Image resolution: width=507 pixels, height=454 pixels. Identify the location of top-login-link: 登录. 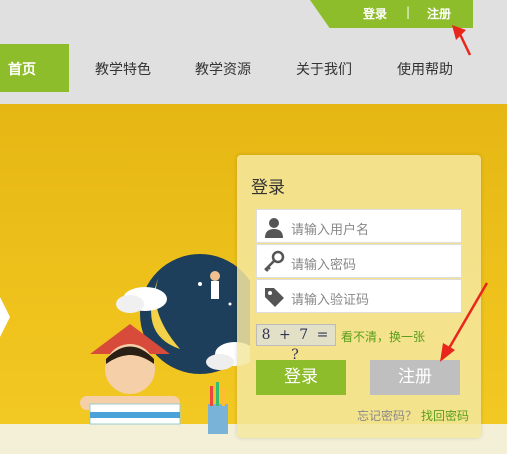
(375, 13).